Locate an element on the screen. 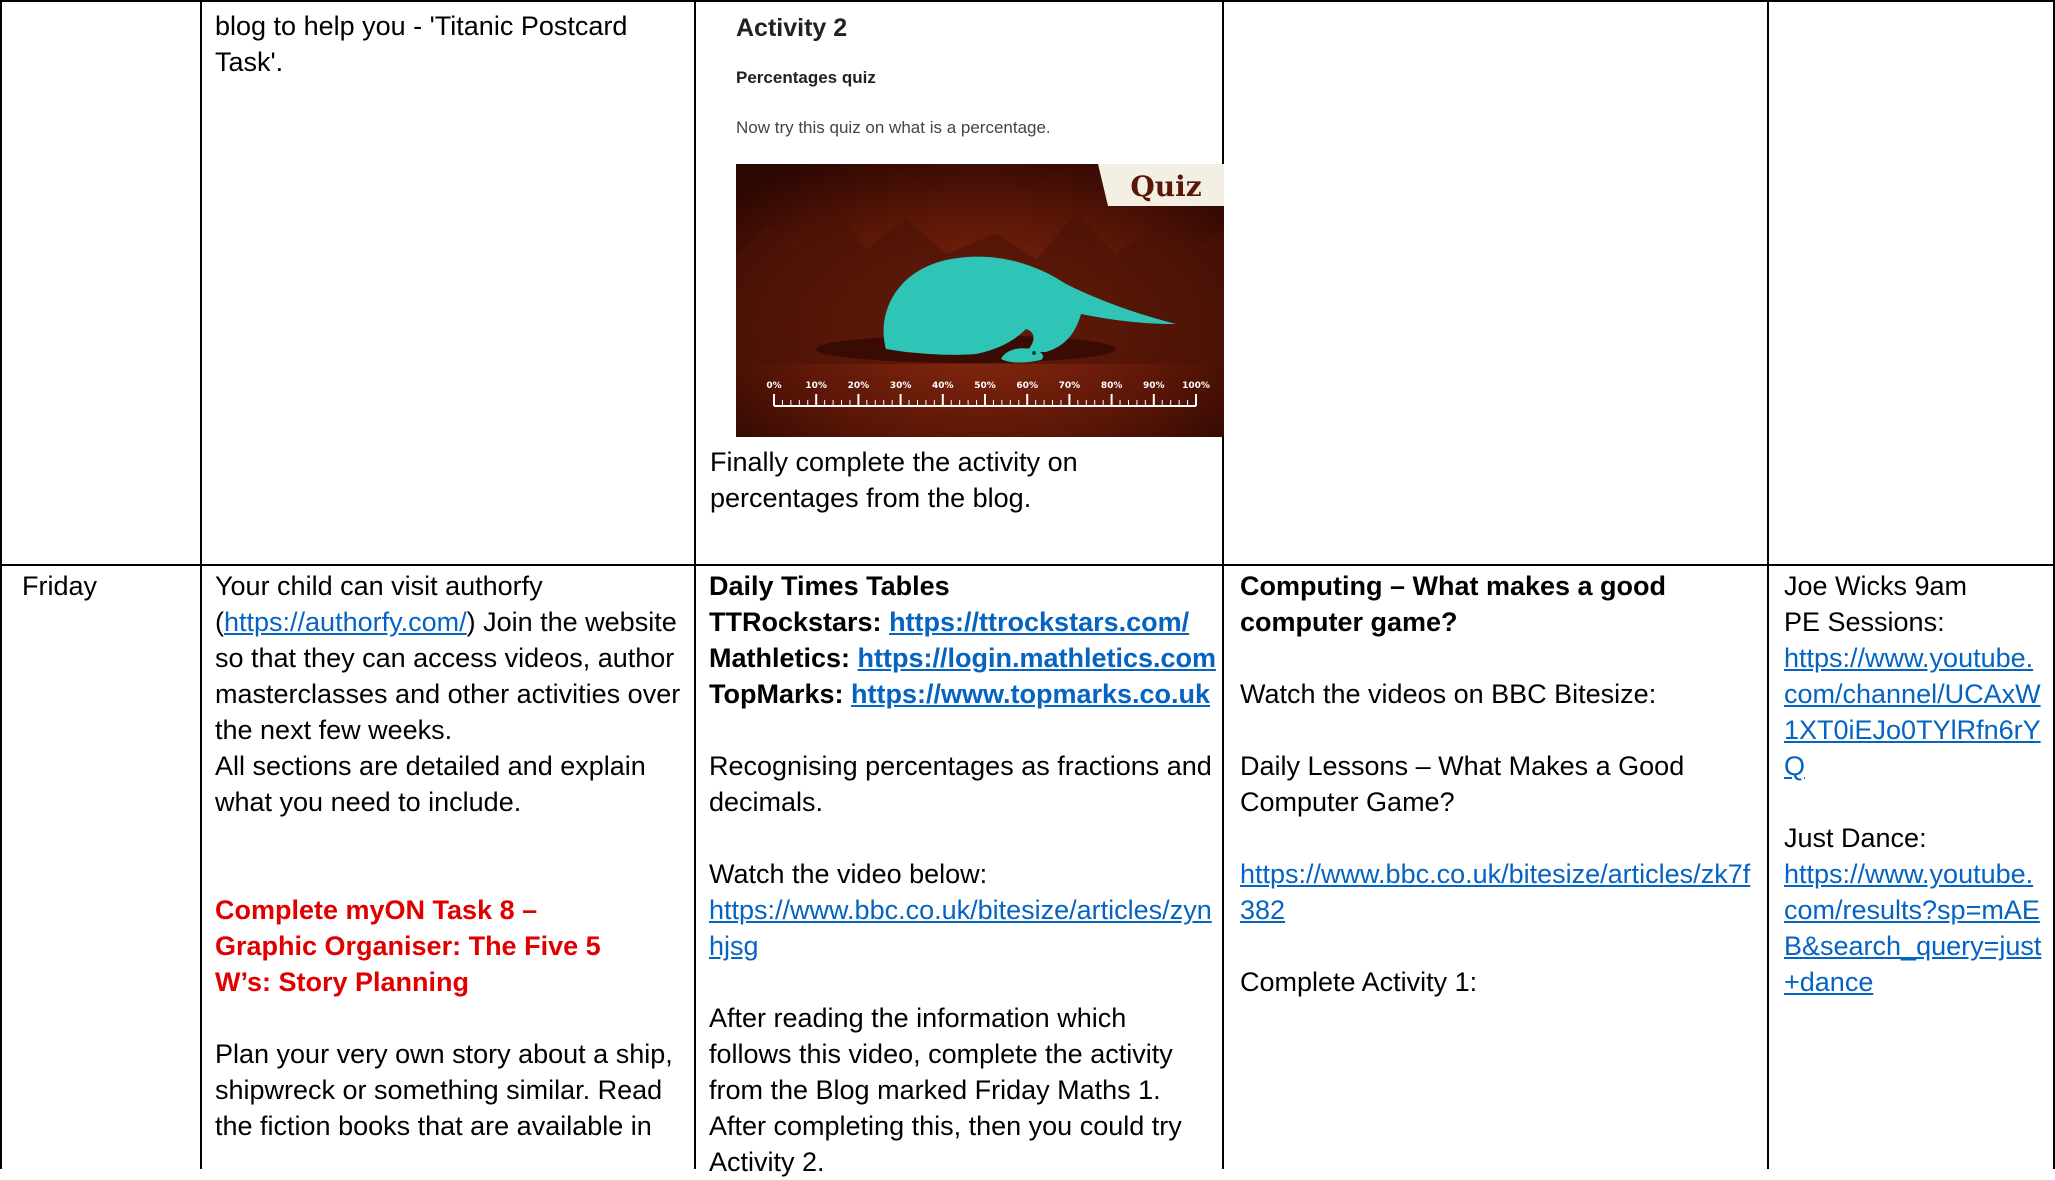 This screenshot has width=2055, height=1180. scale-label: 70% is located at coordinates (1070, 386).